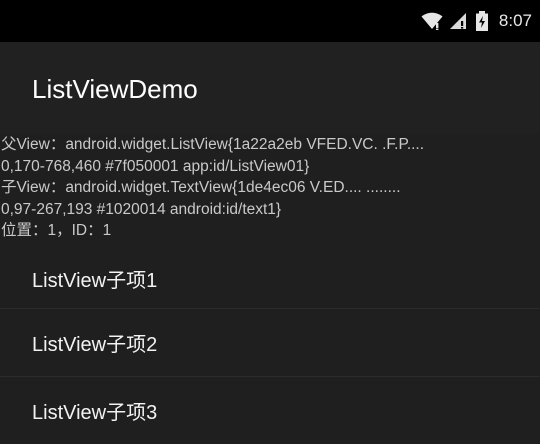  I want to click on app-title: ListViewDemo, so click(115, 89).